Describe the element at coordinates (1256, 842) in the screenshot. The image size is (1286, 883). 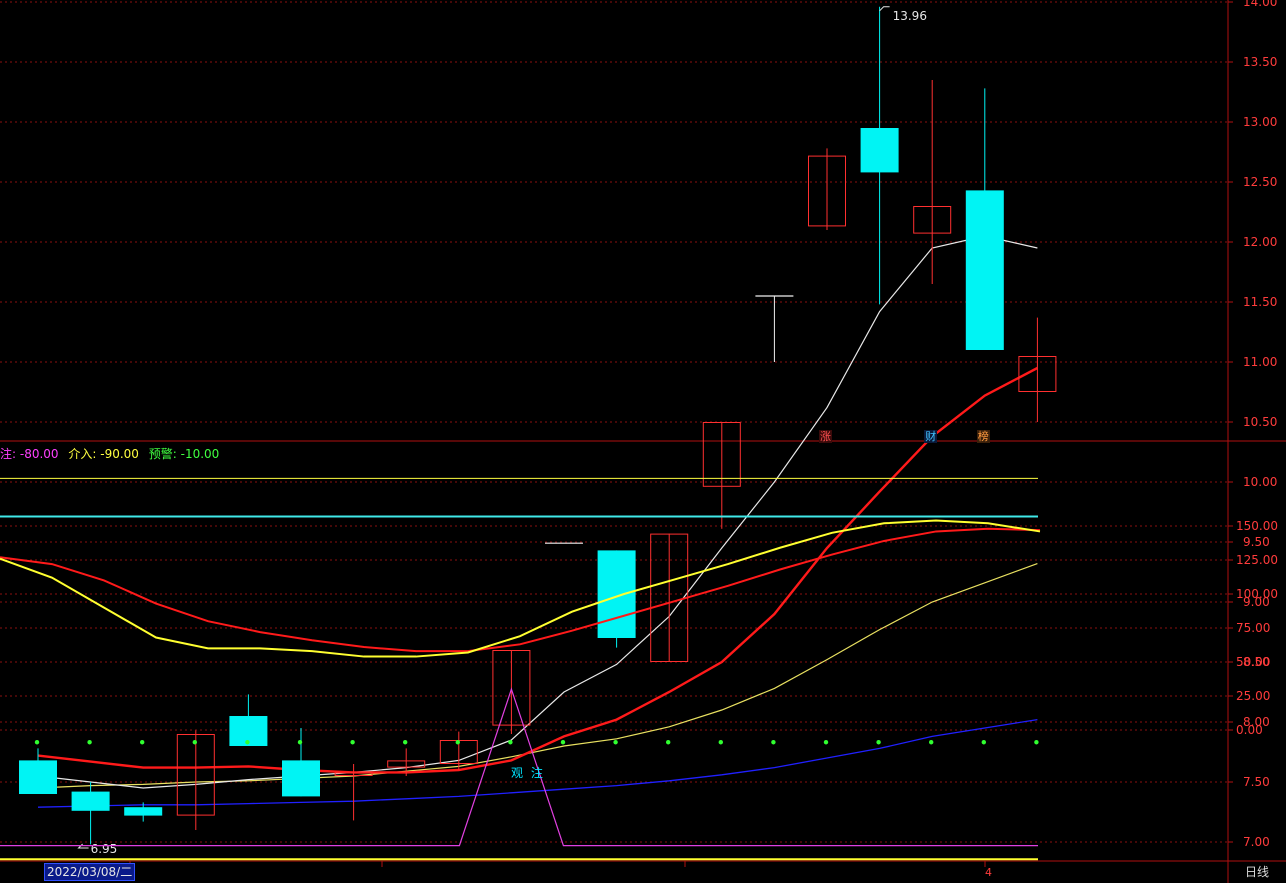
I see `main-tick-label: 7.00` at that location.